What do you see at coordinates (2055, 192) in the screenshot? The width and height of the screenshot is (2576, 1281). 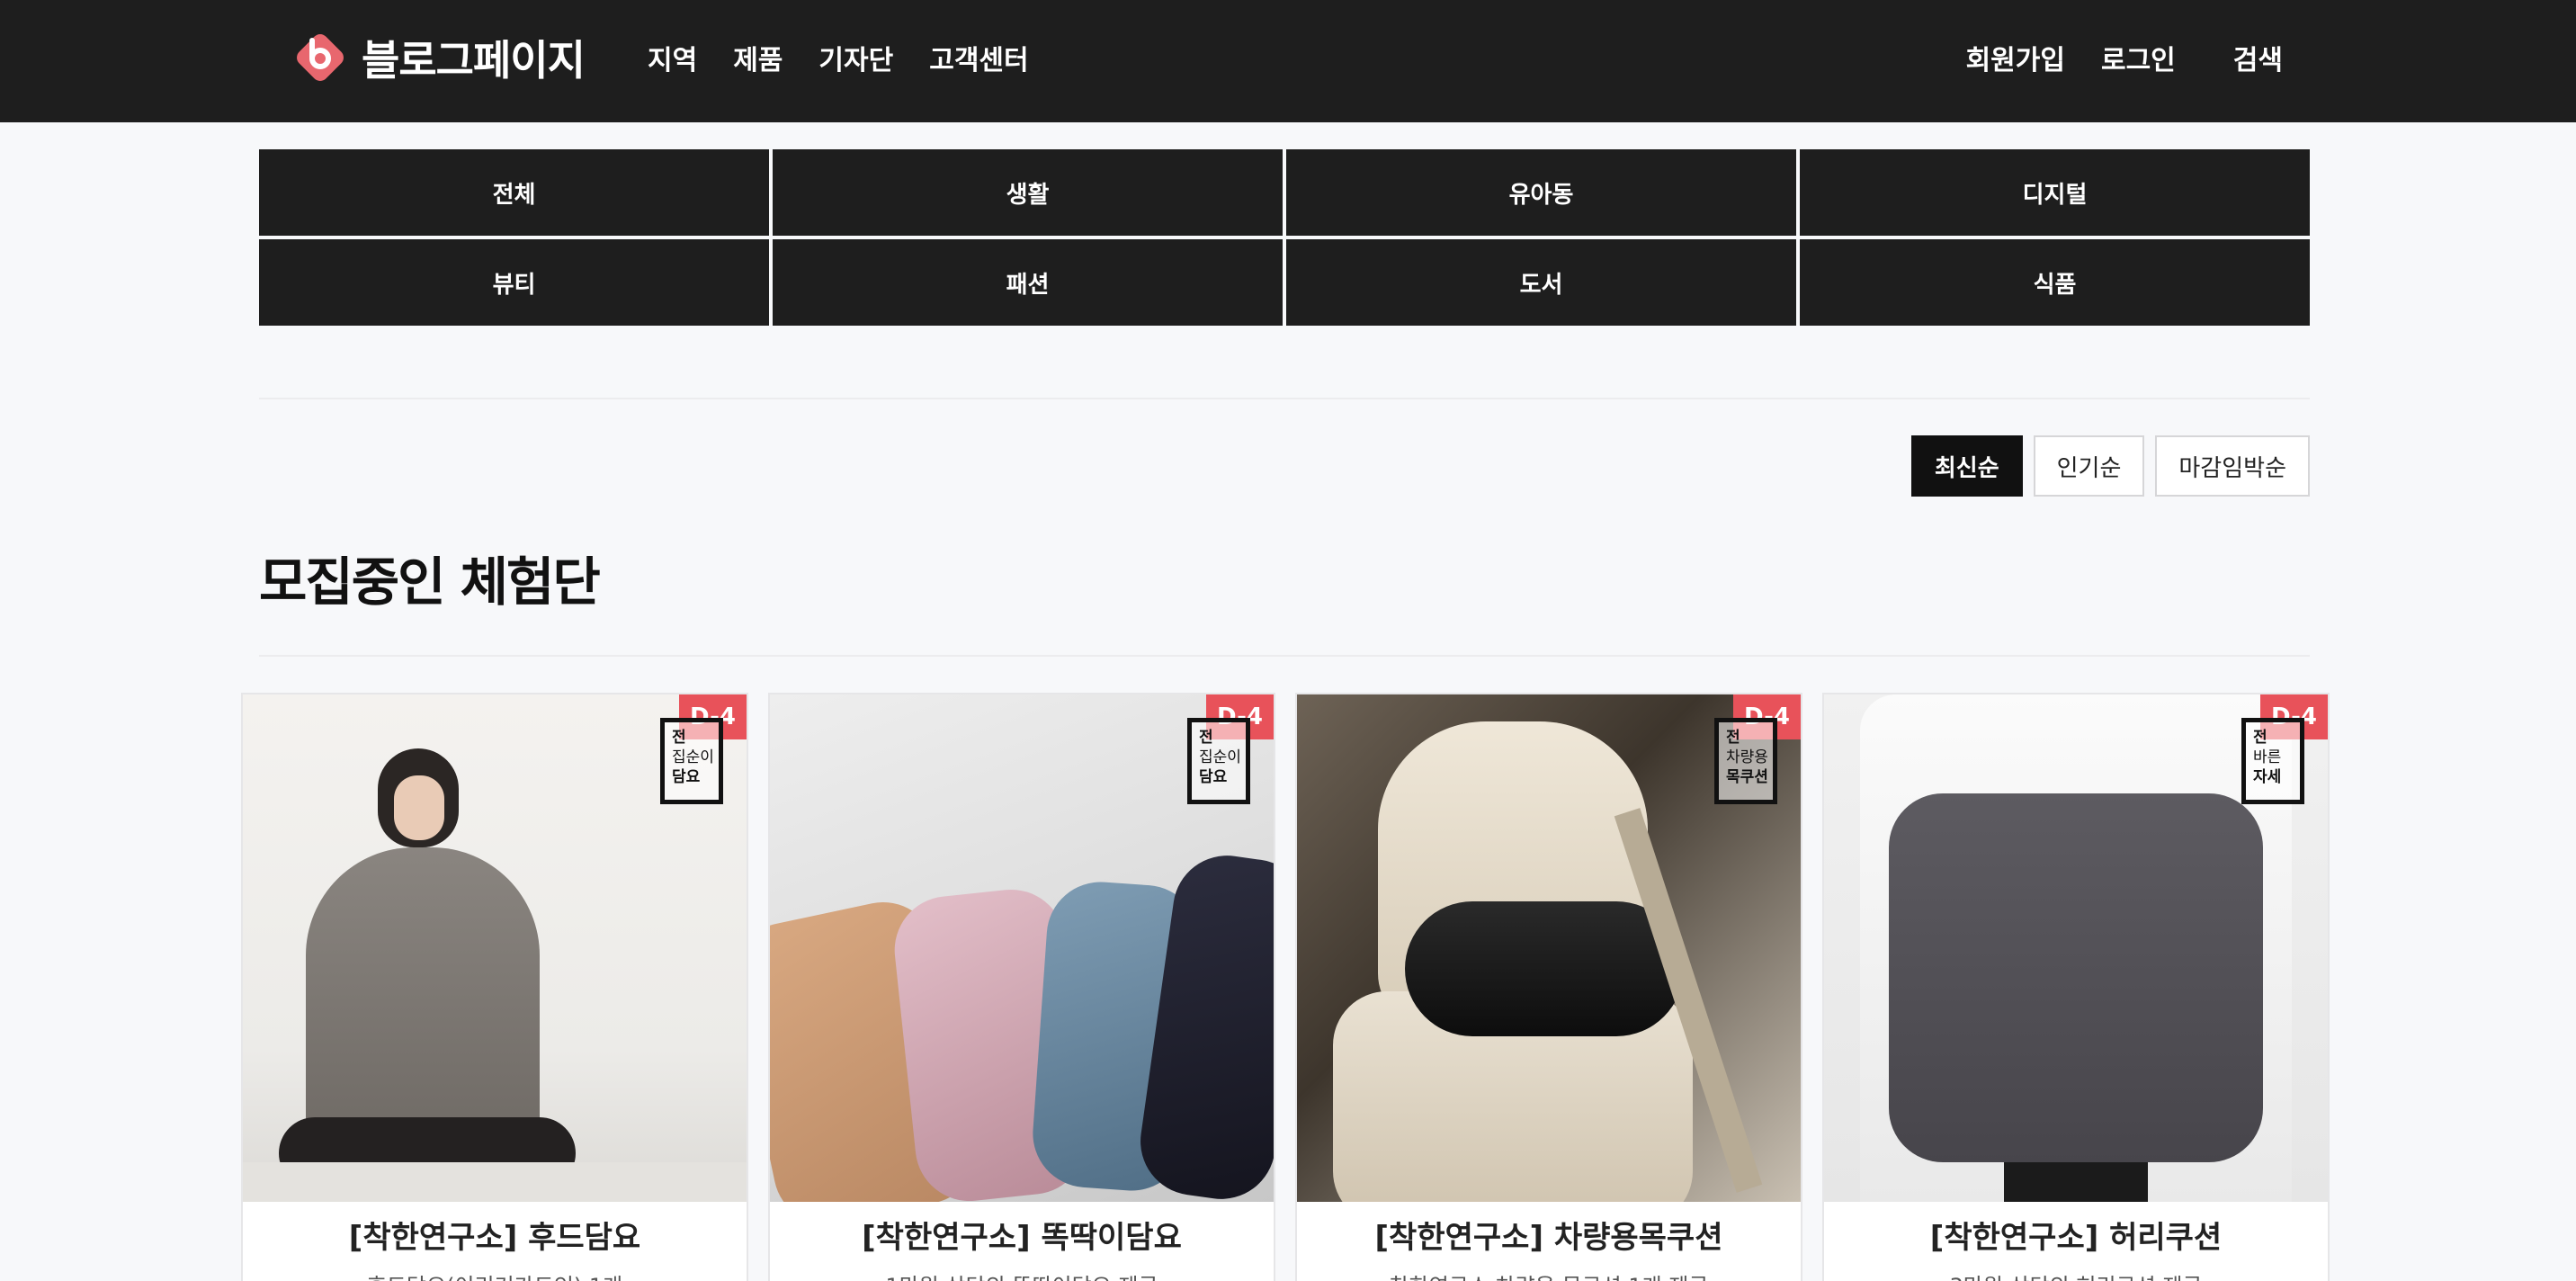 I see `category-digital: 디지털` at bounding box center [2055, 192].